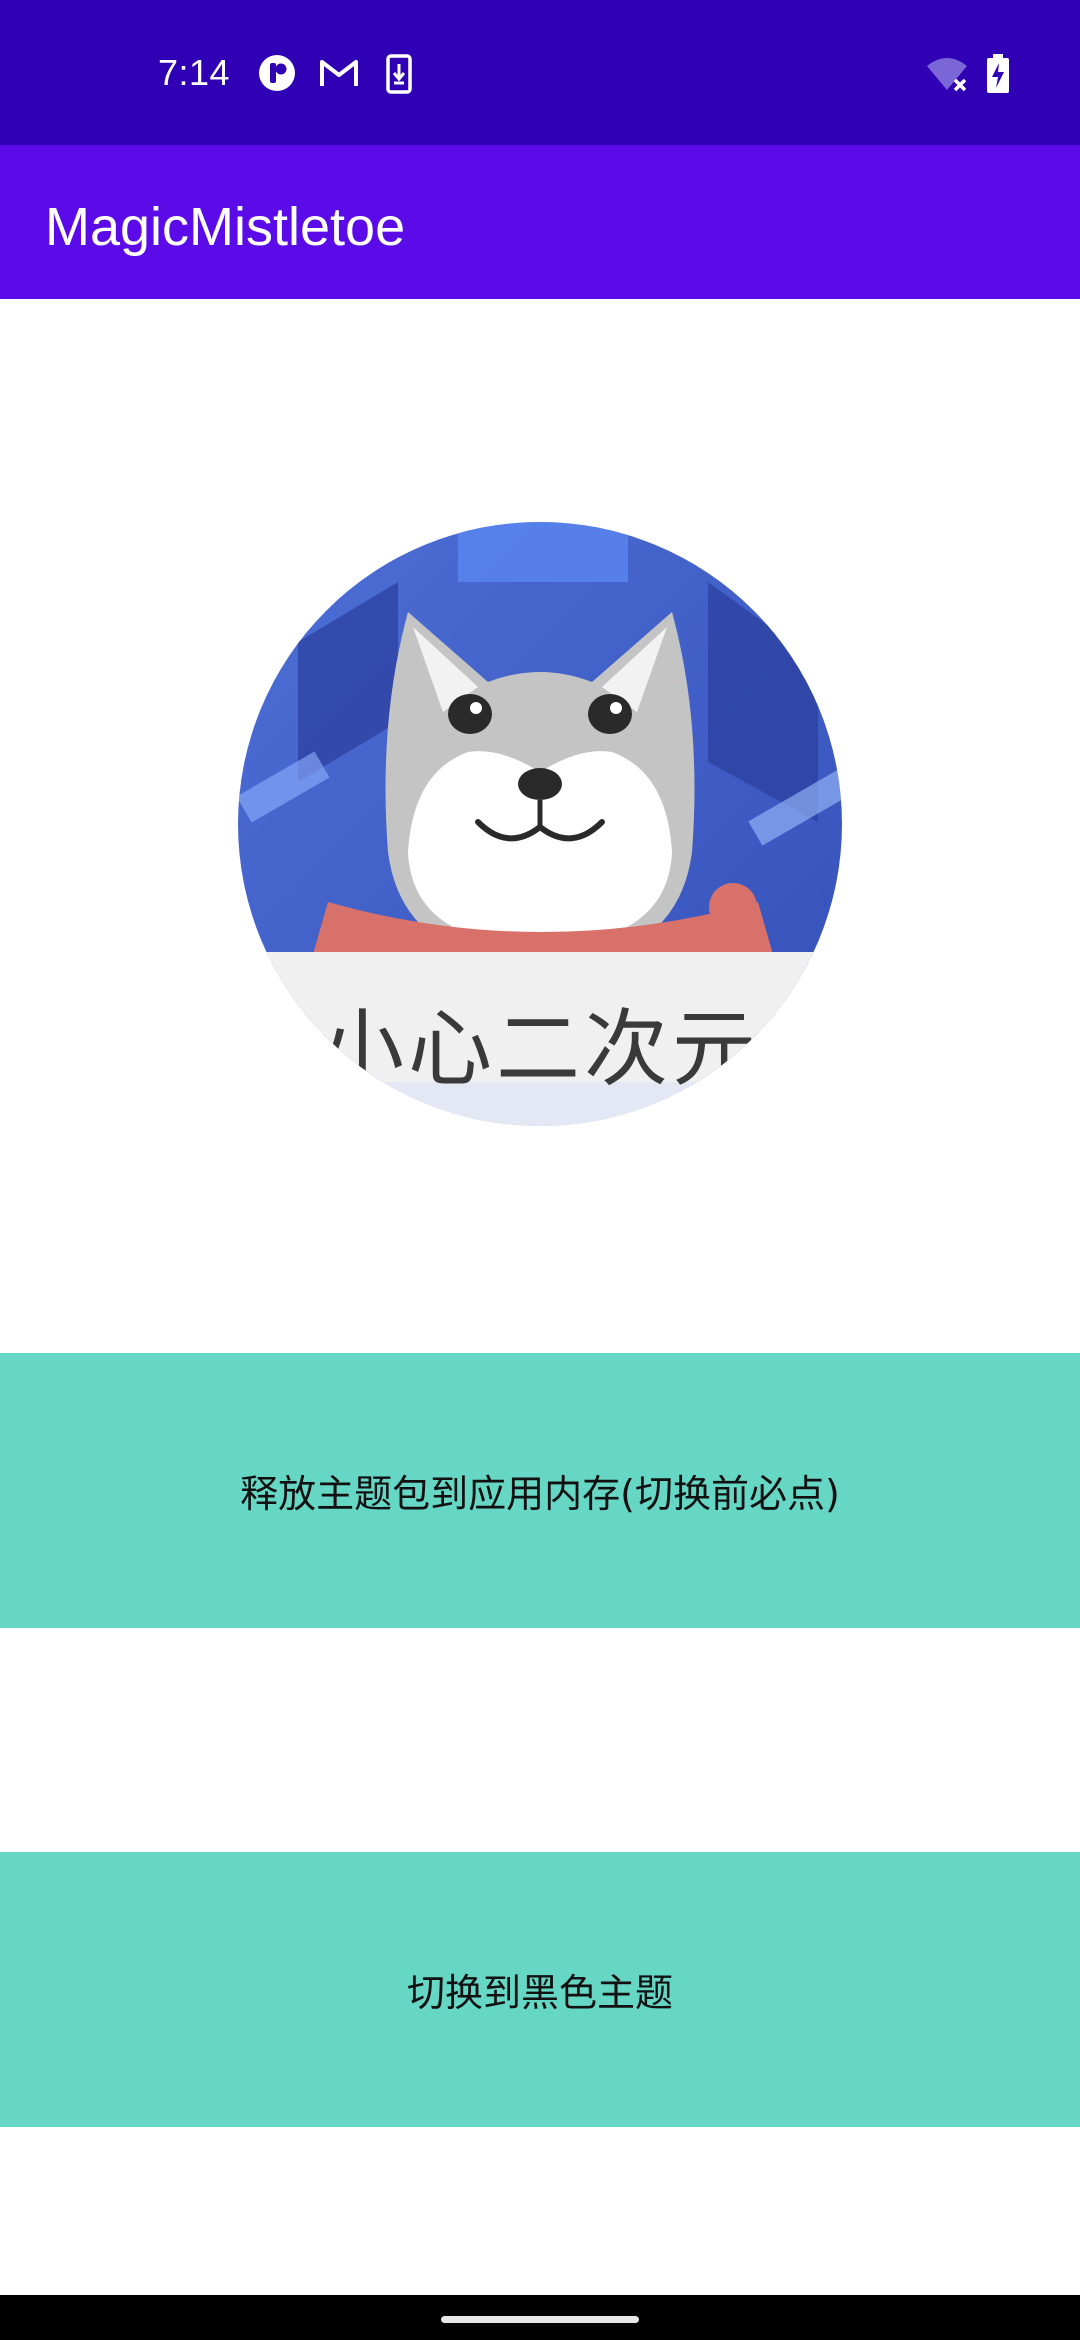  What do you see at coordinates (194, 72) in the screenshot?
I see `status-time: 7:14` at bounding box center [194, 72].